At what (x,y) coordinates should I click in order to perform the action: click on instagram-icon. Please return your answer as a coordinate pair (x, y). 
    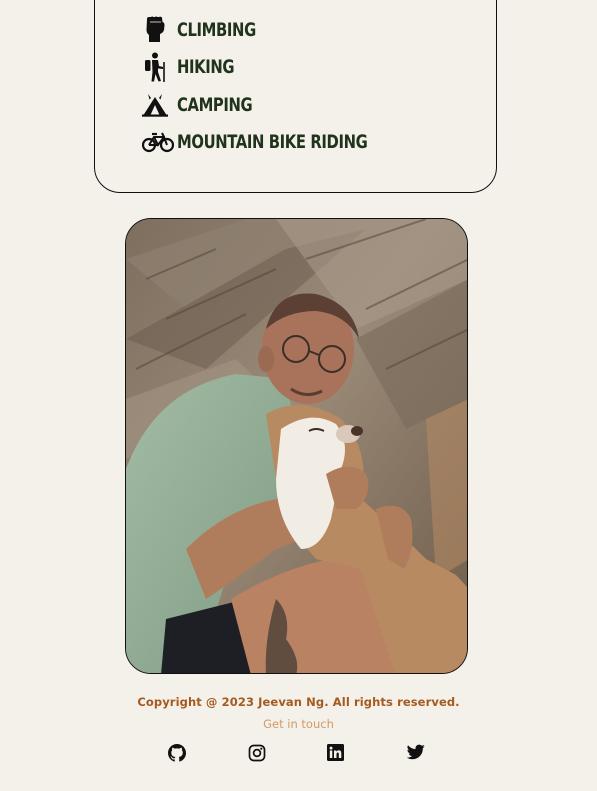
    Looking at the image, I should click on (257, 753).